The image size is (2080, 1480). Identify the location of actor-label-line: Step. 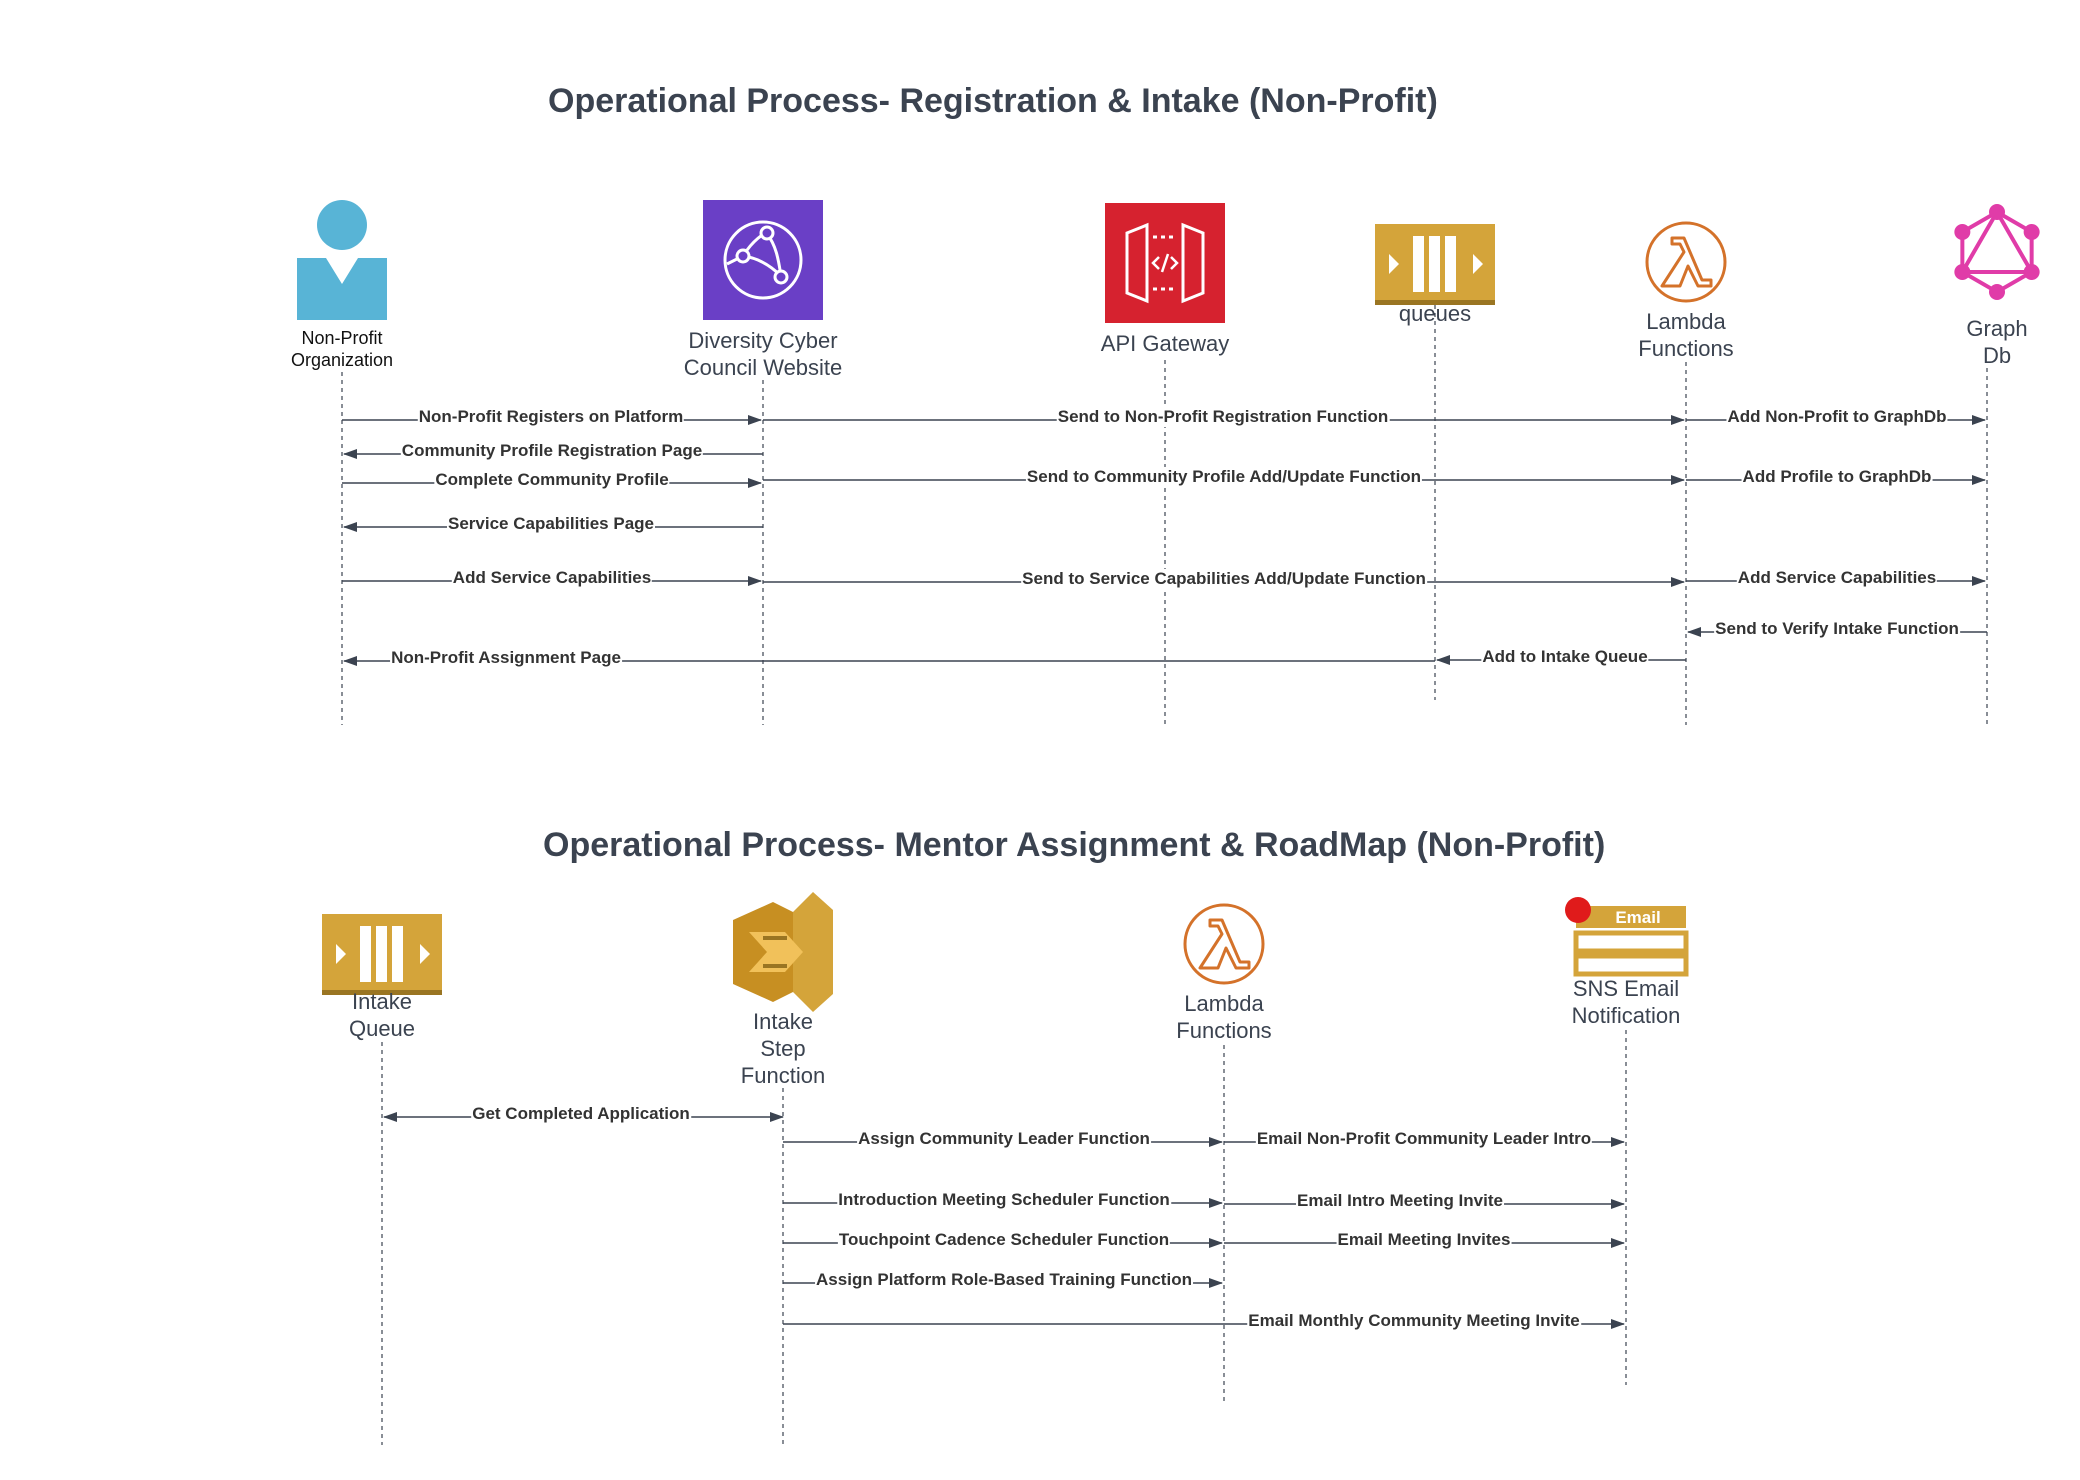
(783, 1048).